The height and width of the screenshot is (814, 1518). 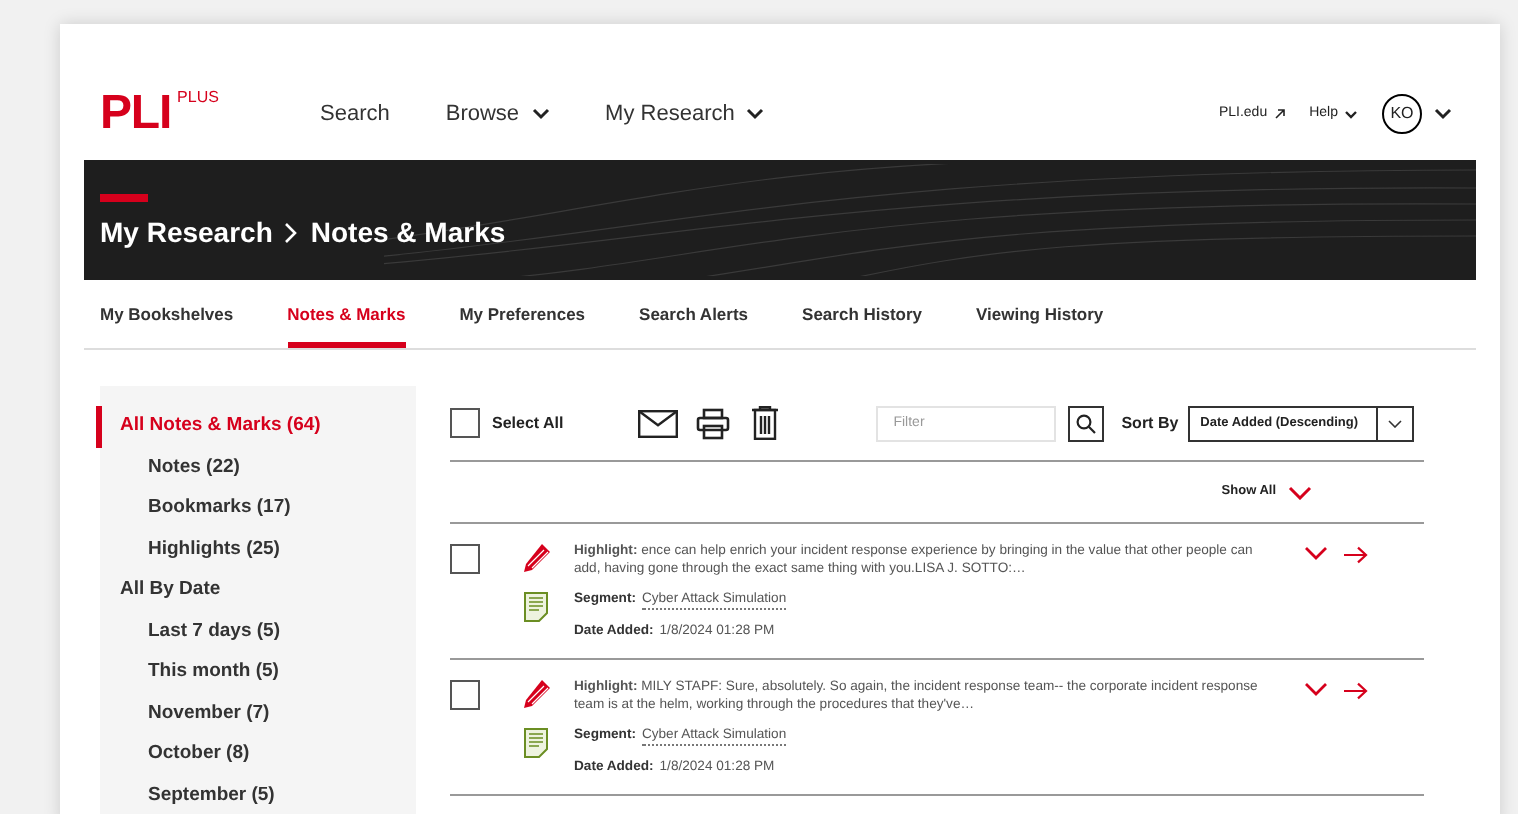 I want to click on external-link-icon, so click(x=1279, y=114).